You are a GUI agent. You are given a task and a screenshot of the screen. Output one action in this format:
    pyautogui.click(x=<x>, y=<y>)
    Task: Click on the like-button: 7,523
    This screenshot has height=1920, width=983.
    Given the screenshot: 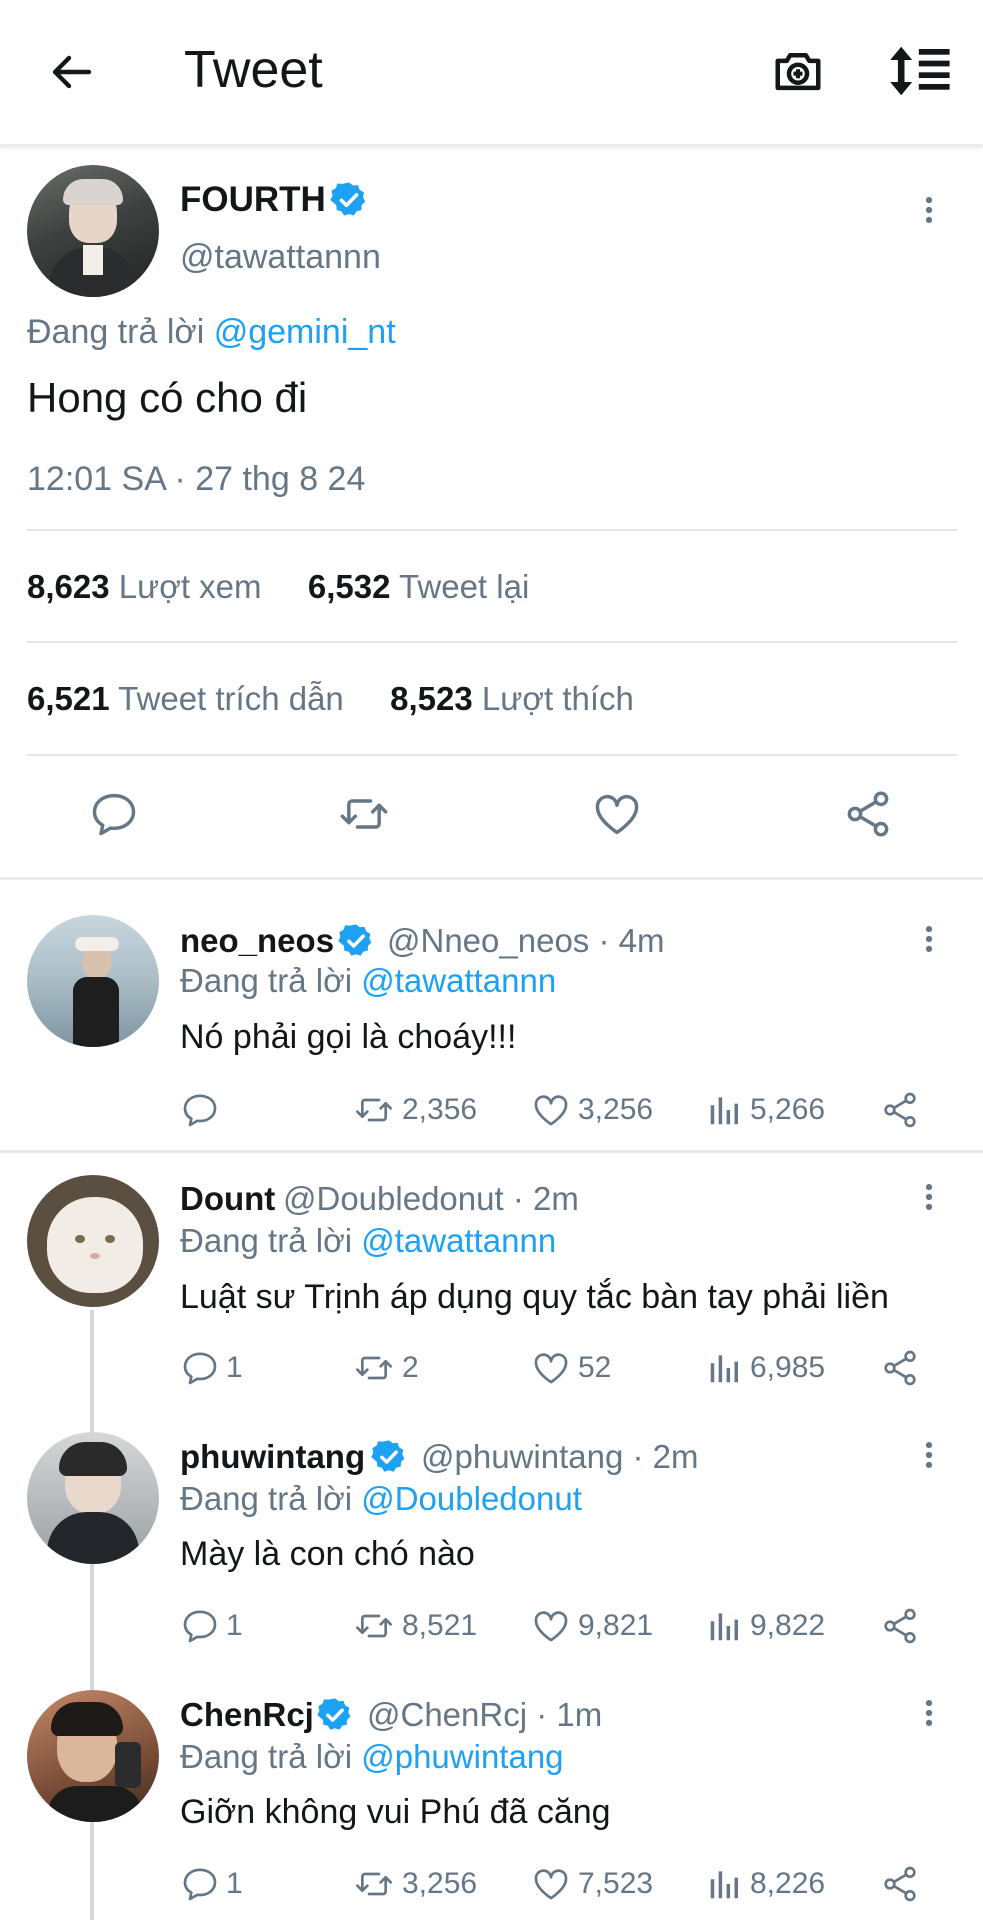 What is the action you would take?
    pyautogui.click(x=591, y=1884)
    